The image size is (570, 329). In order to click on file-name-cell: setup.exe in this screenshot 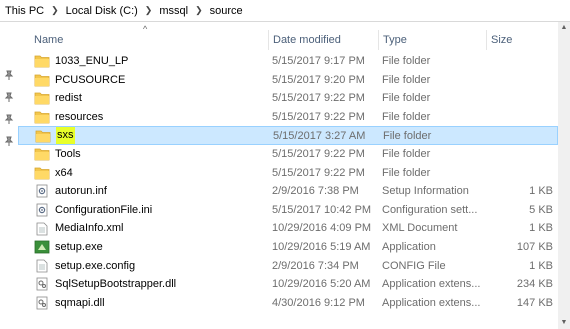, I will do `click(149, 247)`.